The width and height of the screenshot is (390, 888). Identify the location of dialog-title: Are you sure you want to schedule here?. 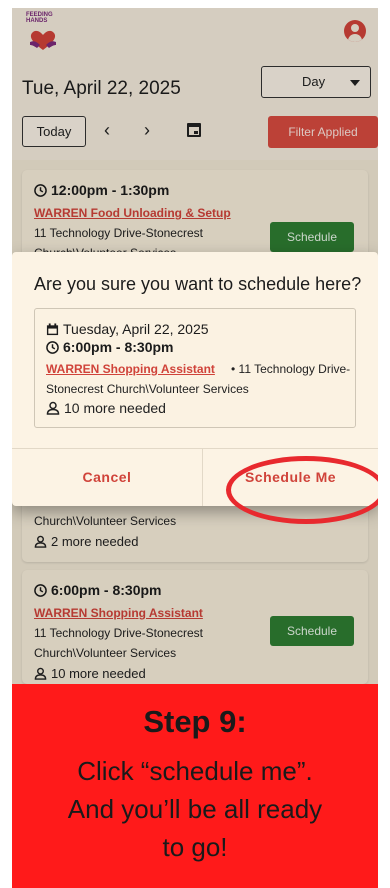
(198, 284).